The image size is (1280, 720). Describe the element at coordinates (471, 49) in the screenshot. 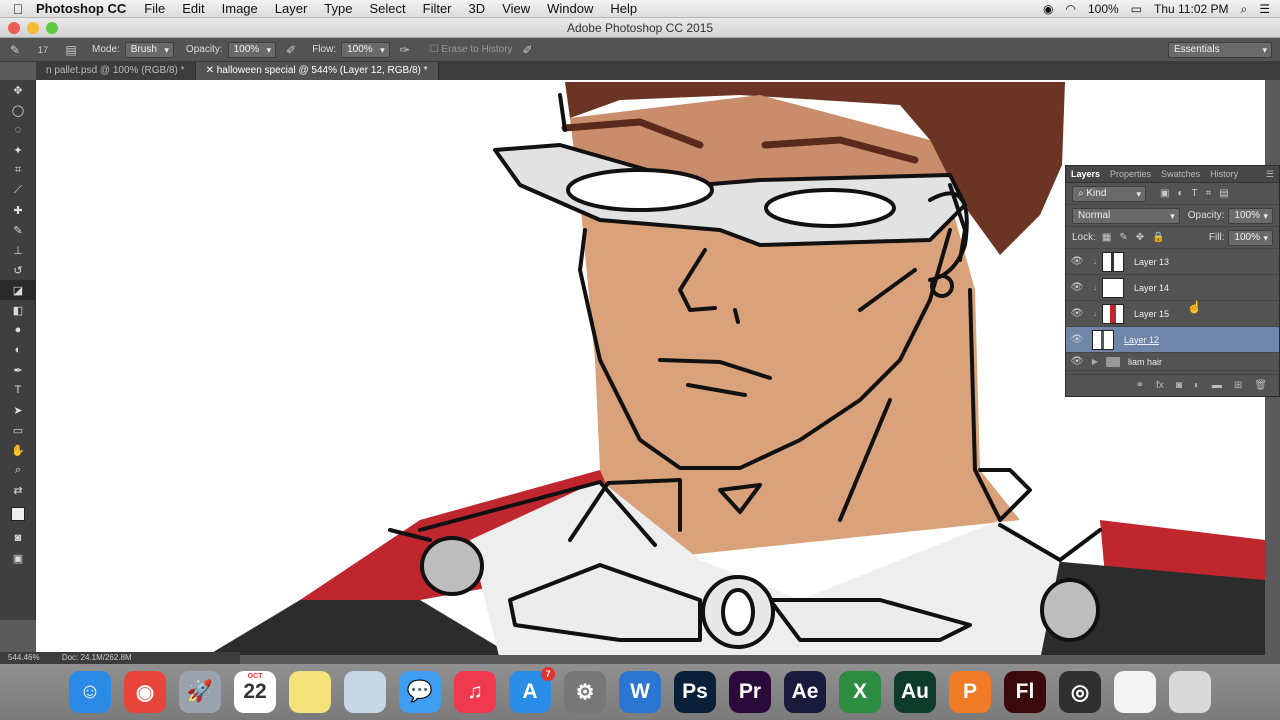

I see `erase-to-history-checkbox: ☐ Erase to History` at that location.